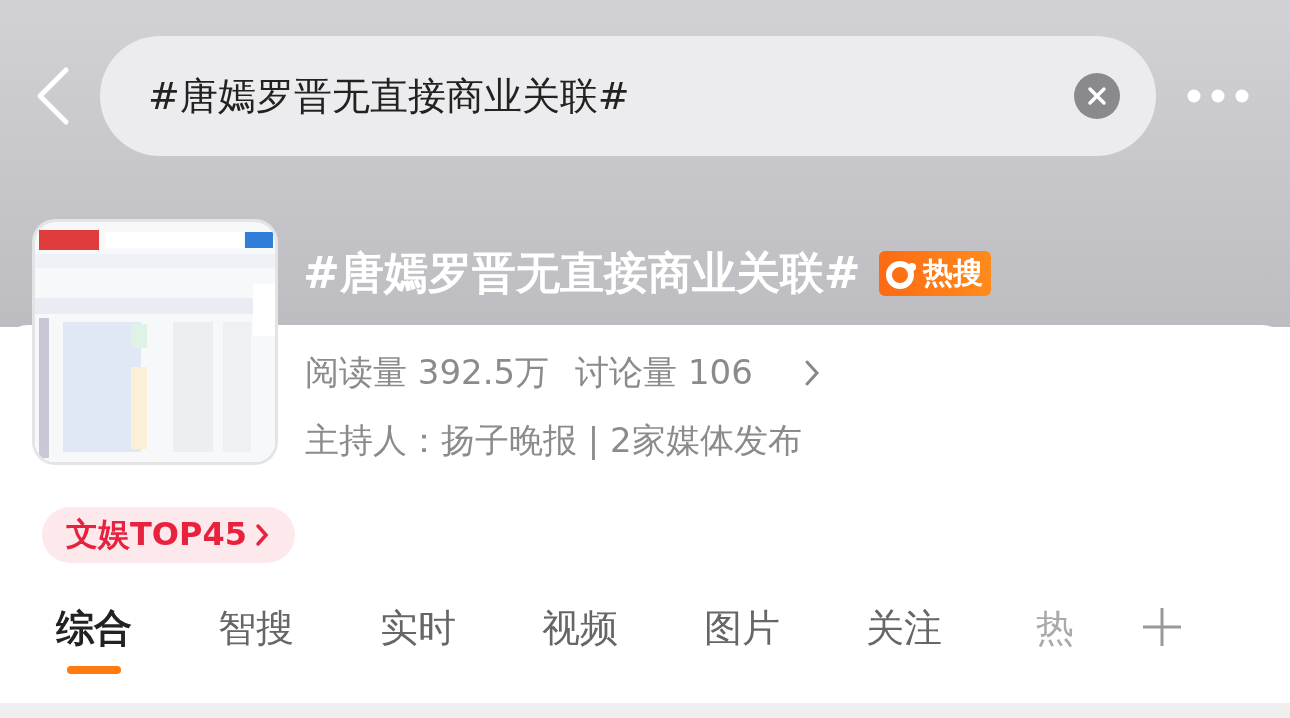 The width and height of the screenshot is (1290, 718). I want to click on topic-title: #唐嫣罗晋无直接商业关联#, so click(582, 273).